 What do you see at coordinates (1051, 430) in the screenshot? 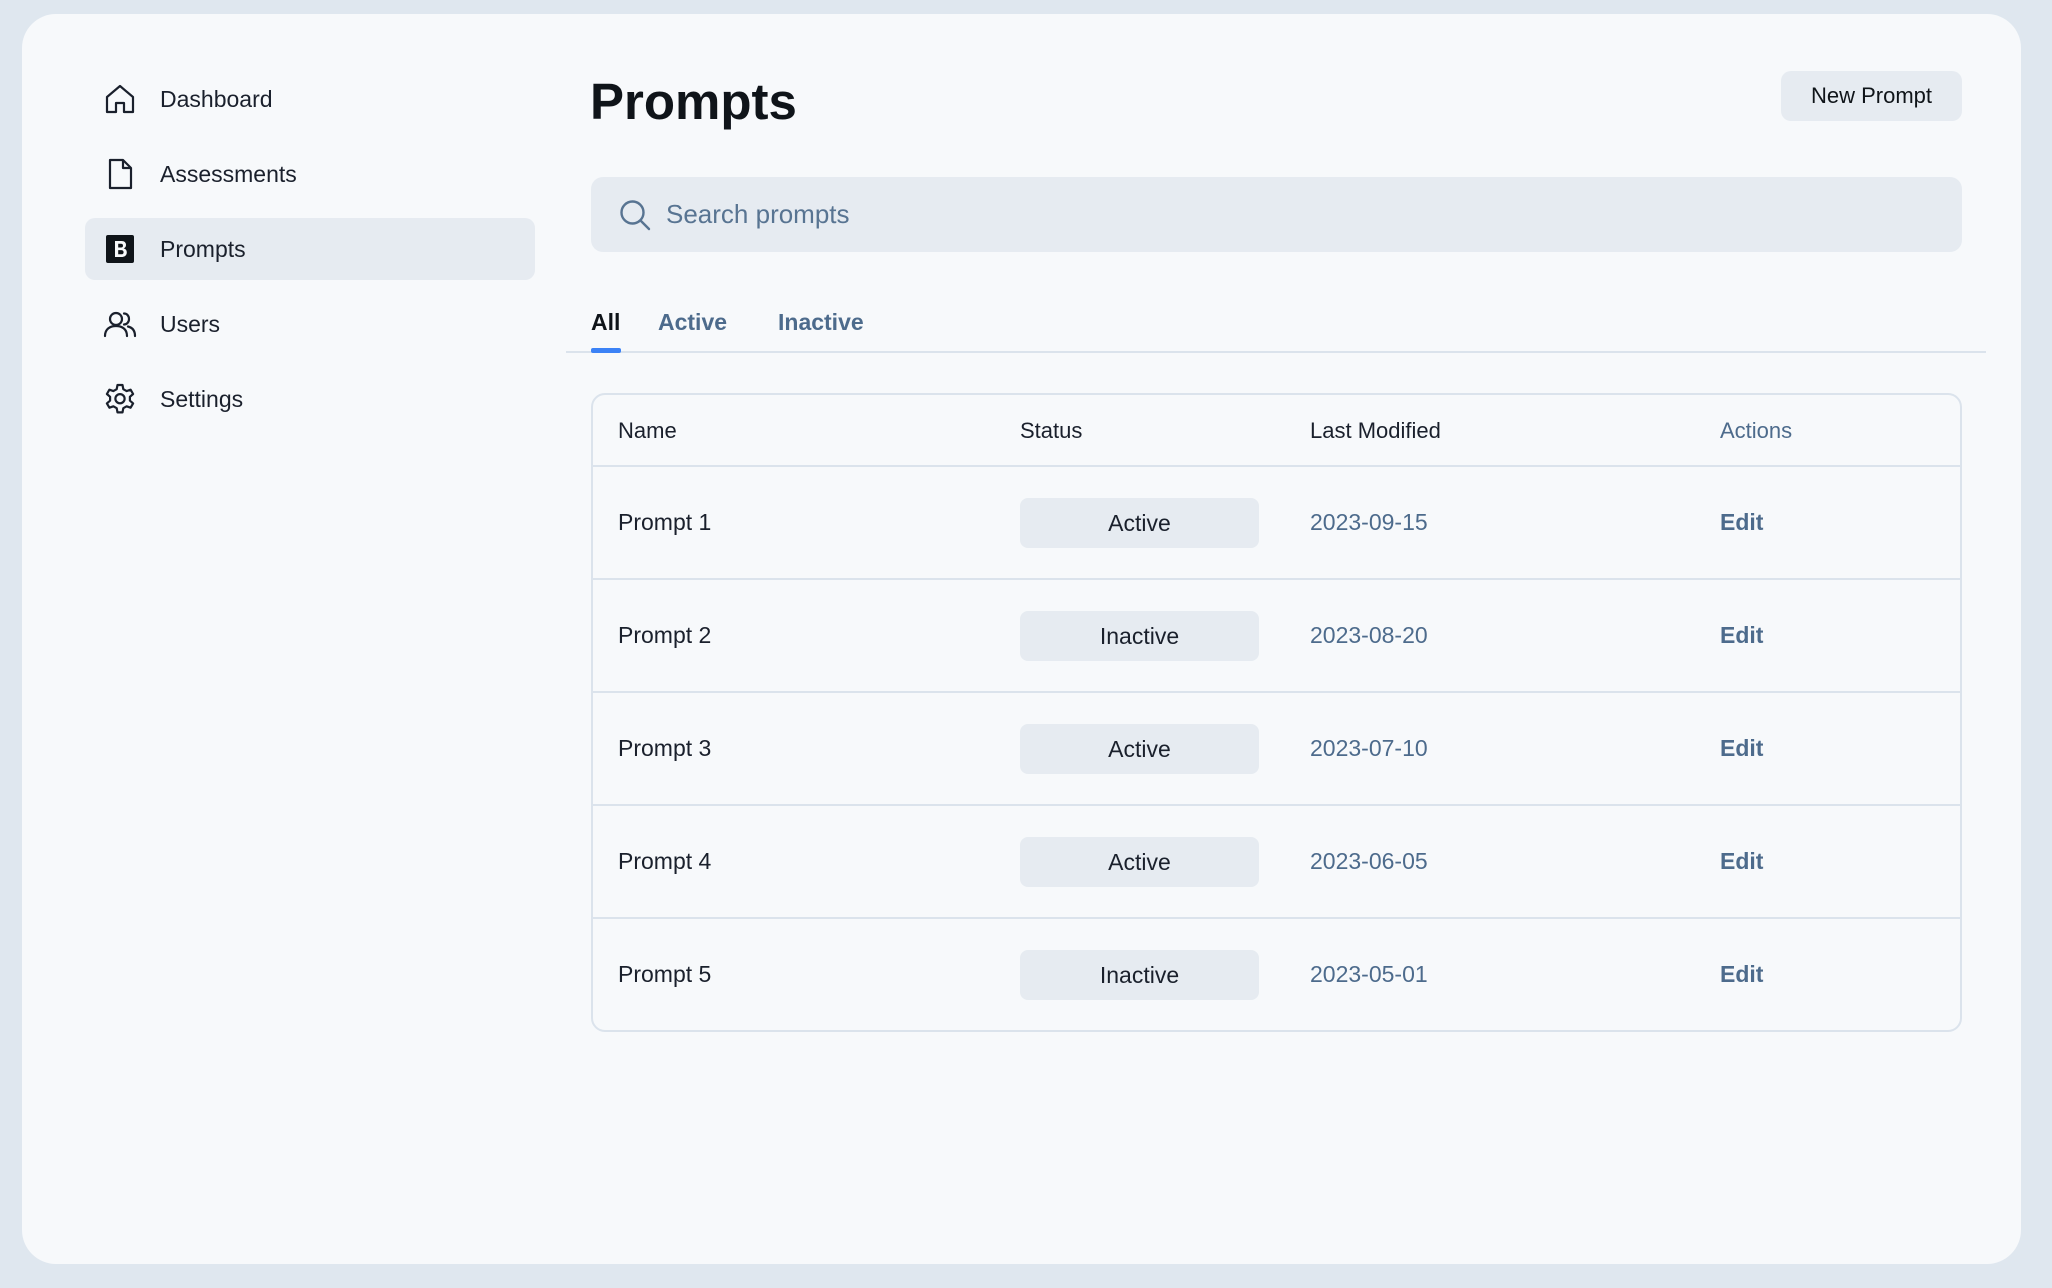
I see `column-header-status: Status` at bounding box center [1051, 430].